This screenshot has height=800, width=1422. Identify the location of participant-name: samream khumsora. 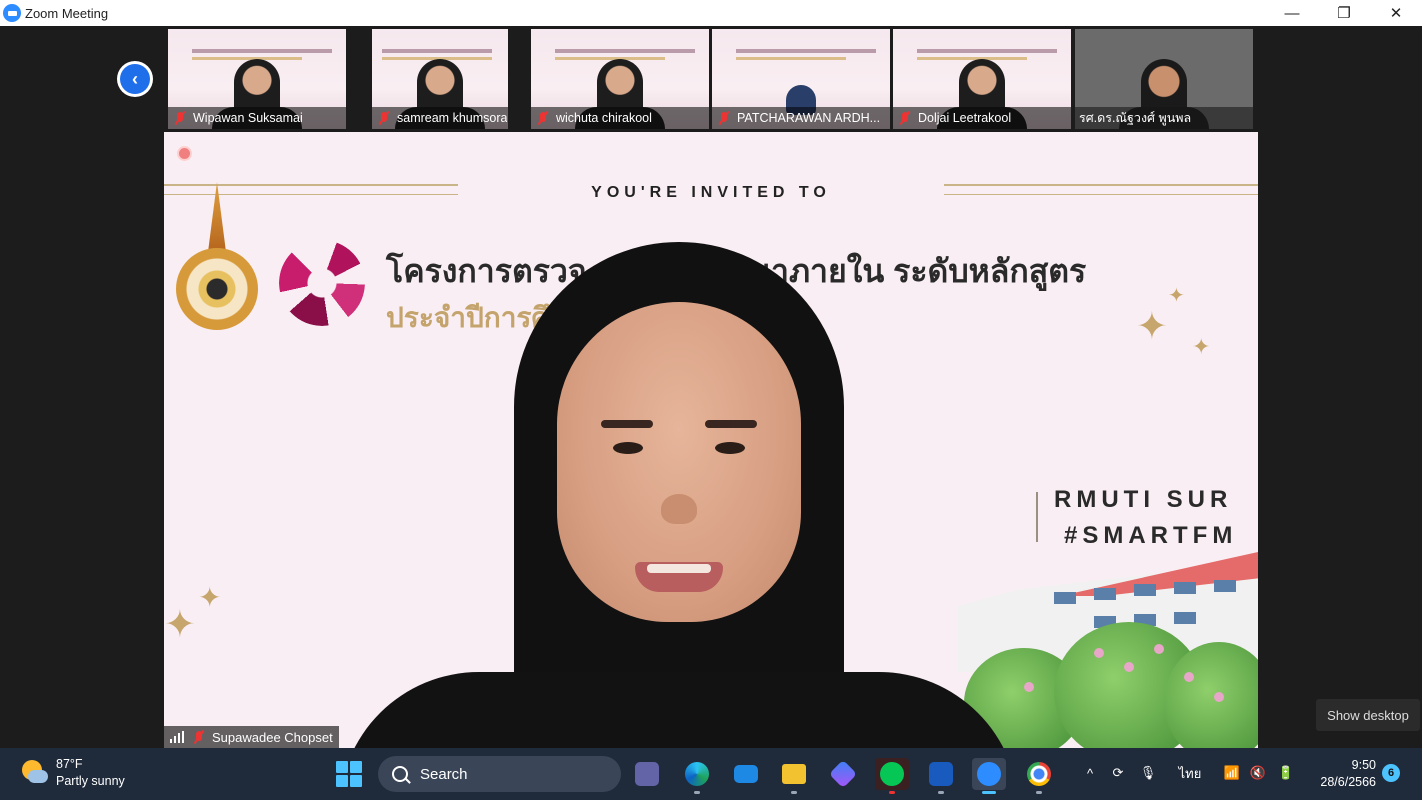
(452, 118).